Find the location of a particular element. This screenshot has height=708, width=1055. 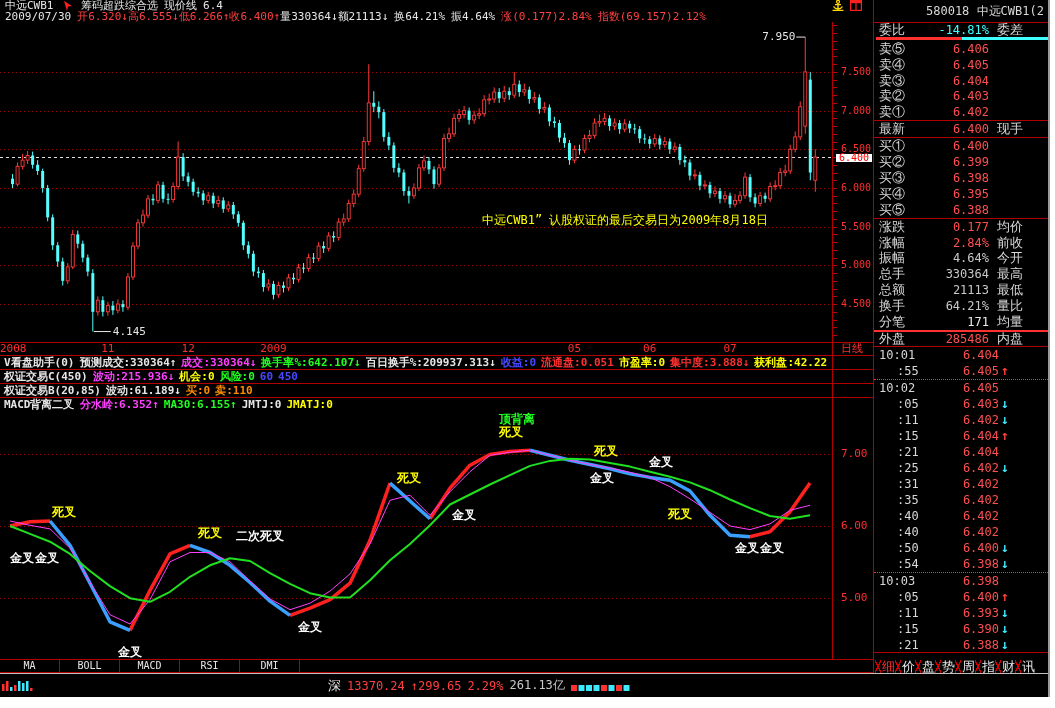

stat-value: 171 is located at coordinates (977, 321).